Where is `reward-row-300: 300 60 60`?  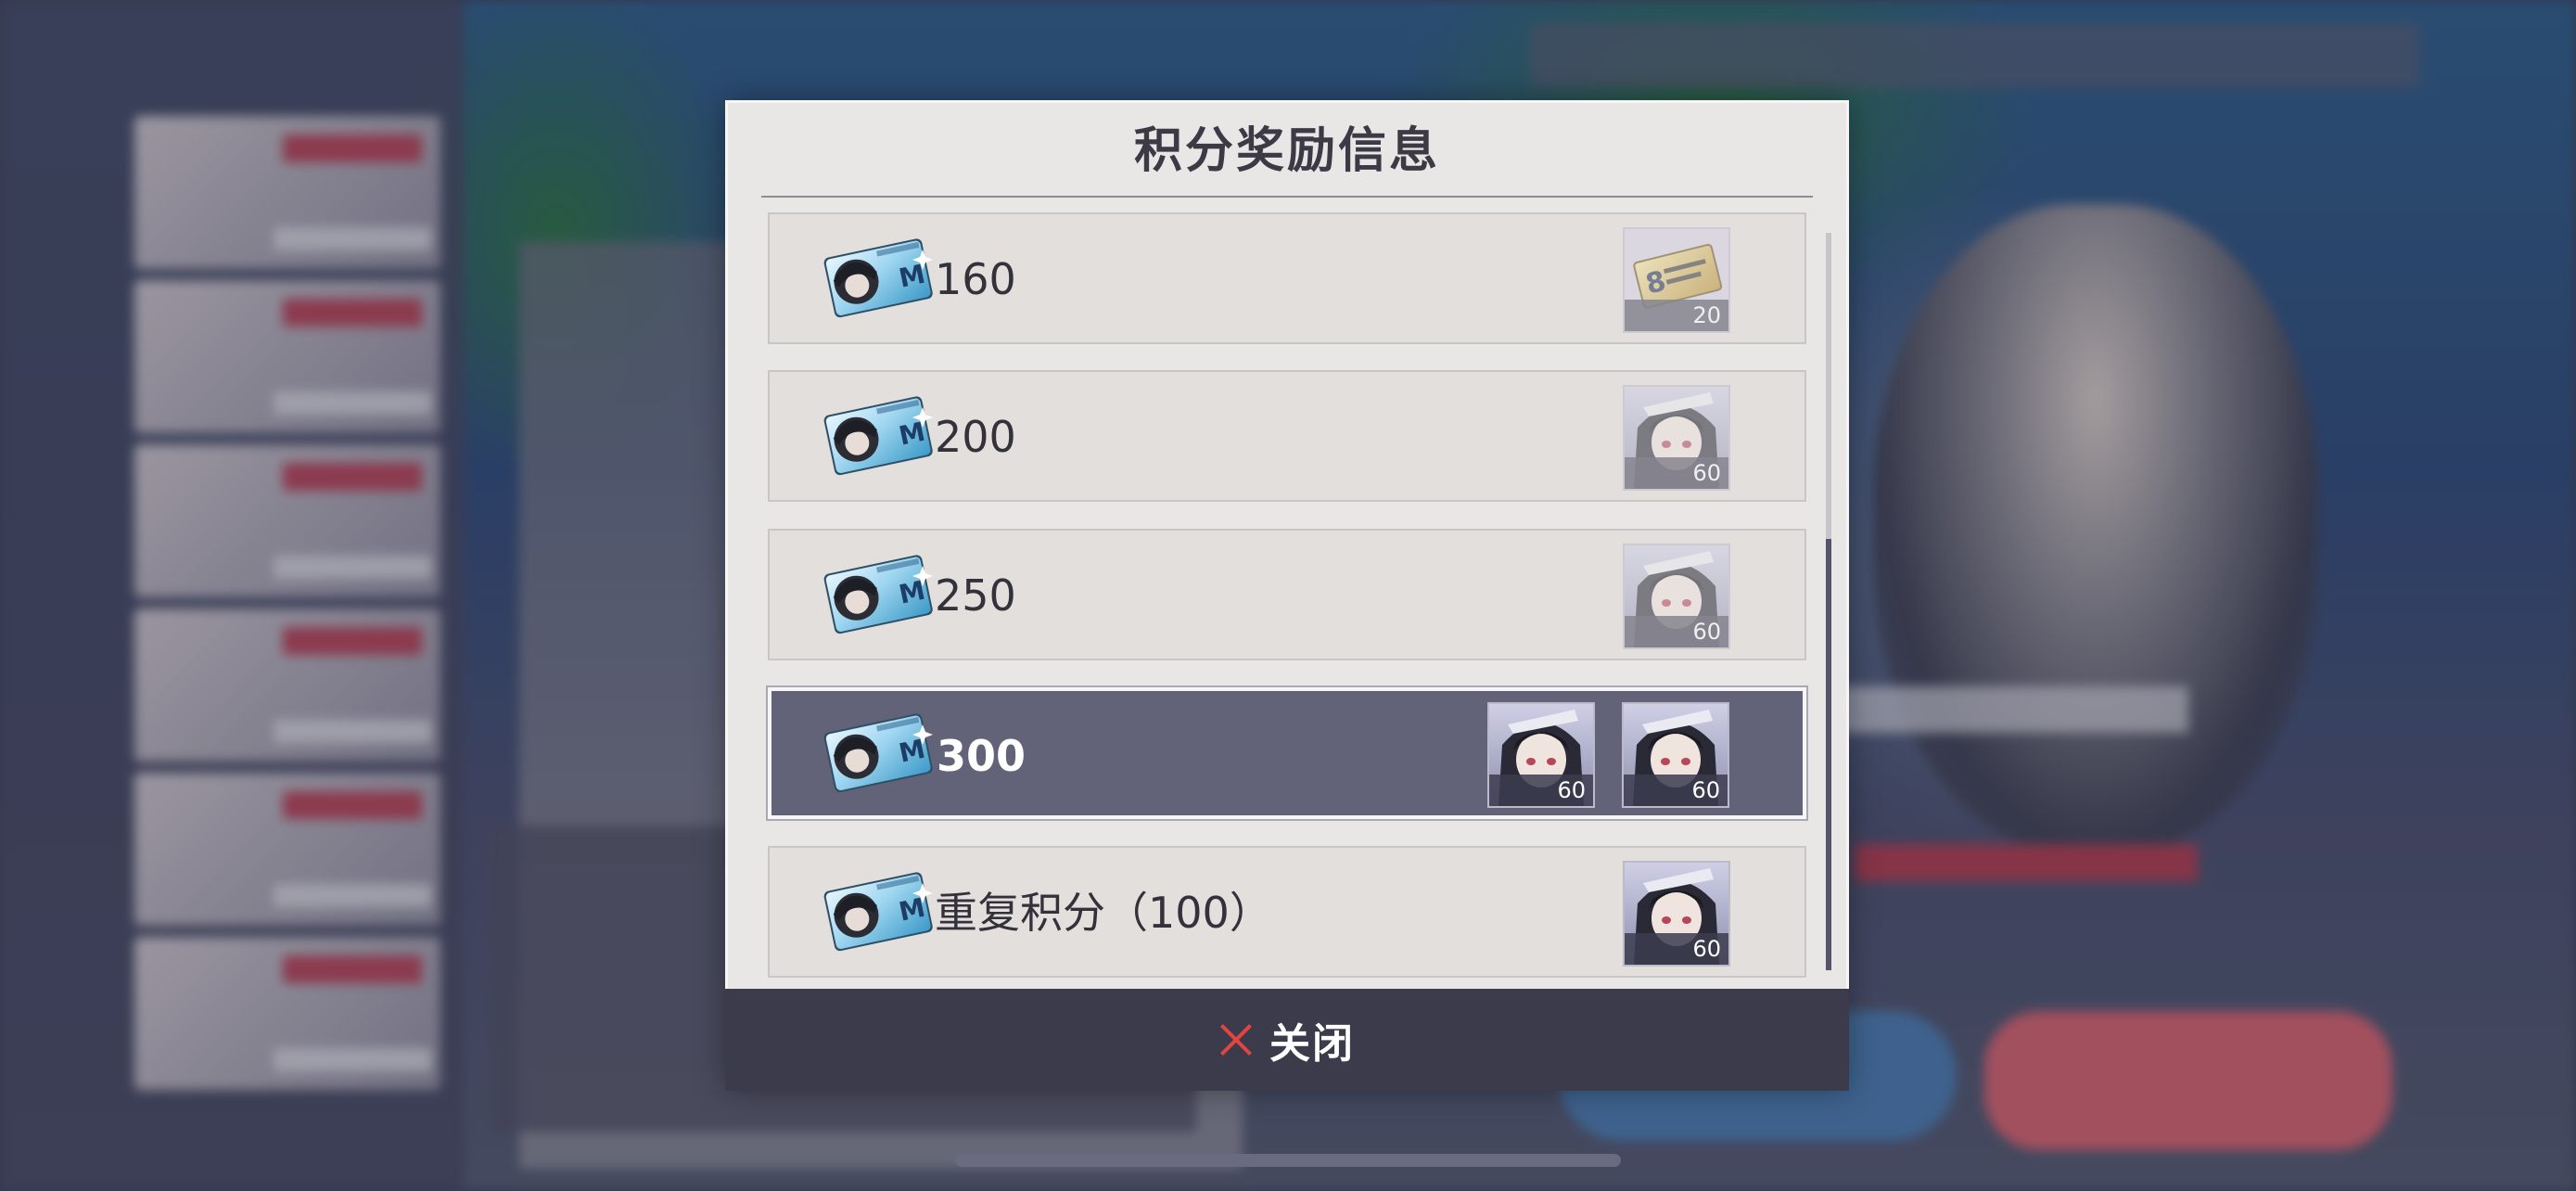
reward-row-300: 300 60 60 is located at coordinates (1287, 753).